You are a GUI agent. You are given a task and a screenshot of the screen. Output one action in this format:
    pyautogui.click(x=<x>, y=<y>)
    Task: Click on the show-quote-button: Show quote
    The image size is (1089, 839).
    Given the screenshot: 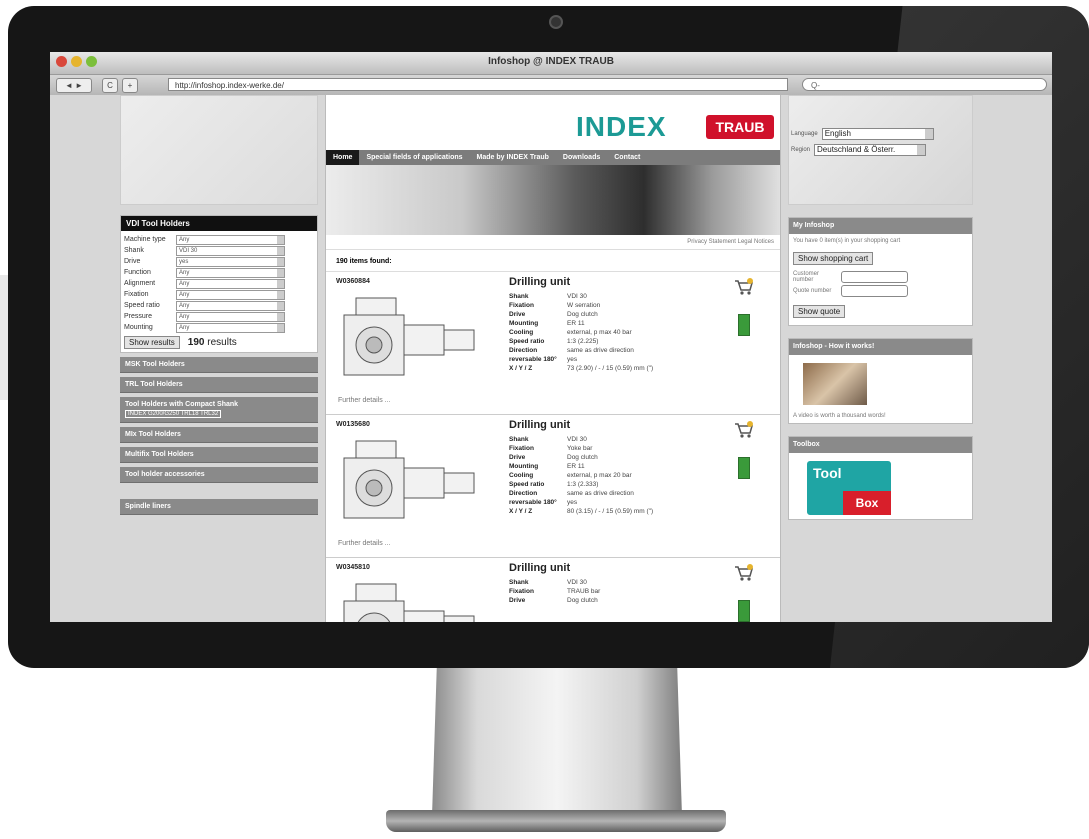 What is the action you would take?
    pyautogui.click(x=819, y=311)
    